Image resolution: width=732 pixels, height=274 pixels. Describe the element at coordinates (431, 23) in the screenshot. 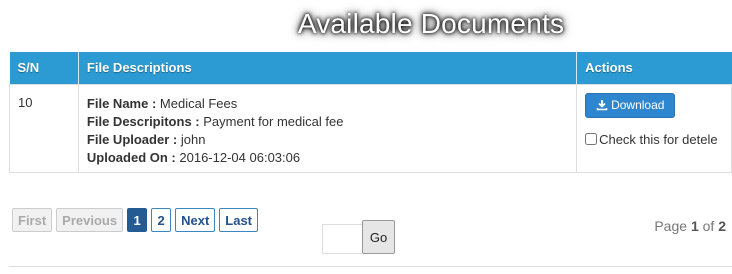

I see `page-title: Available Documents` at that location.